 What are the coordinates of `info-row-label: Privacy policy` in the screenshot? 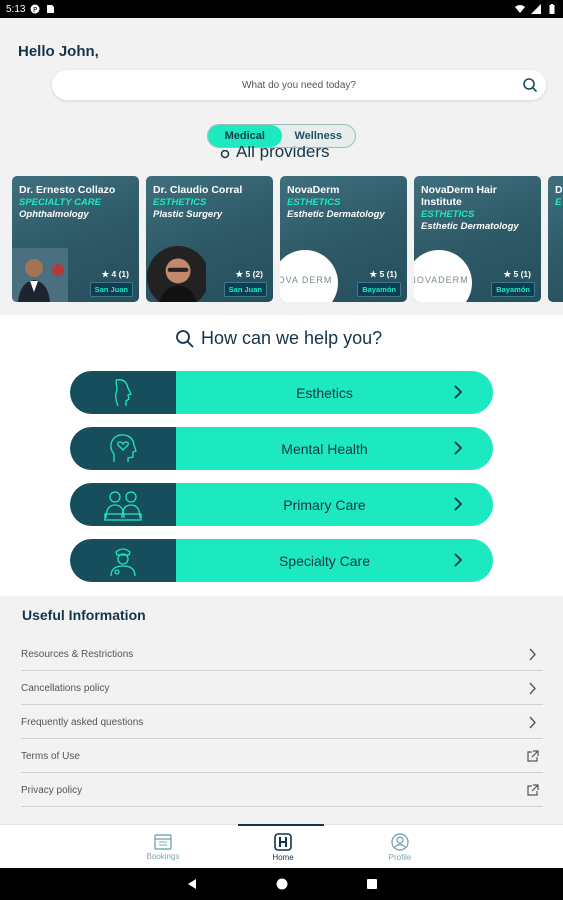 It's located at (52, 790).